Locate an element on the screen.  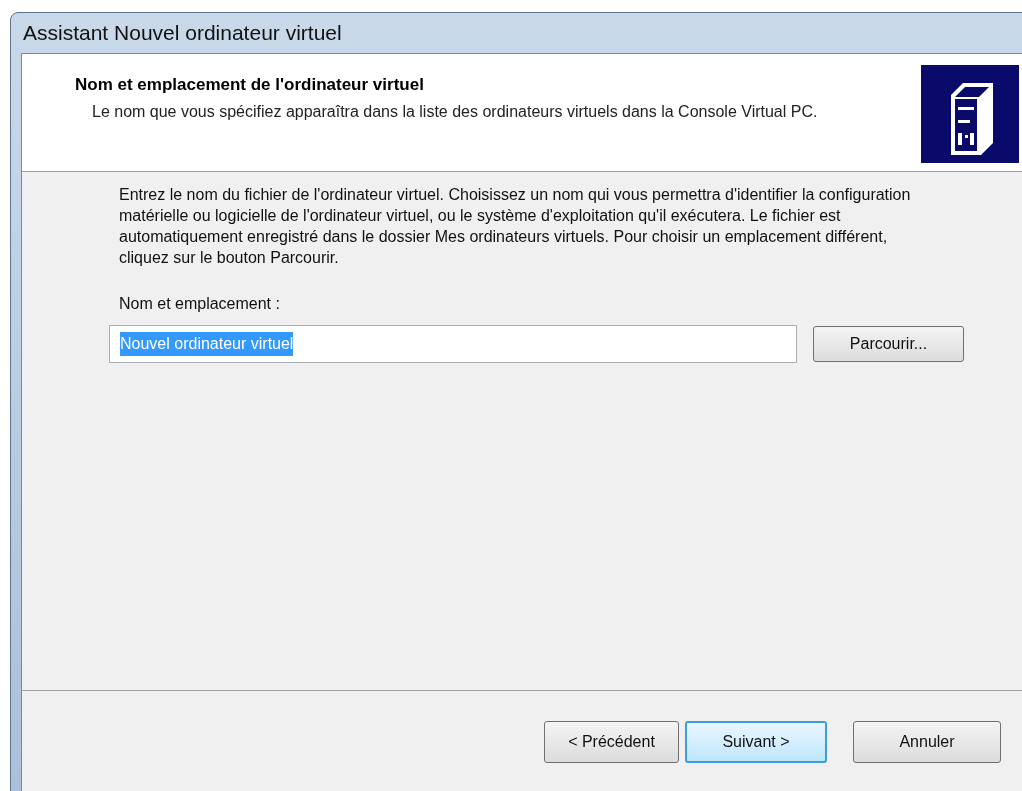
field-label: Nom et emplacement : is located at coordinates (200, 304).